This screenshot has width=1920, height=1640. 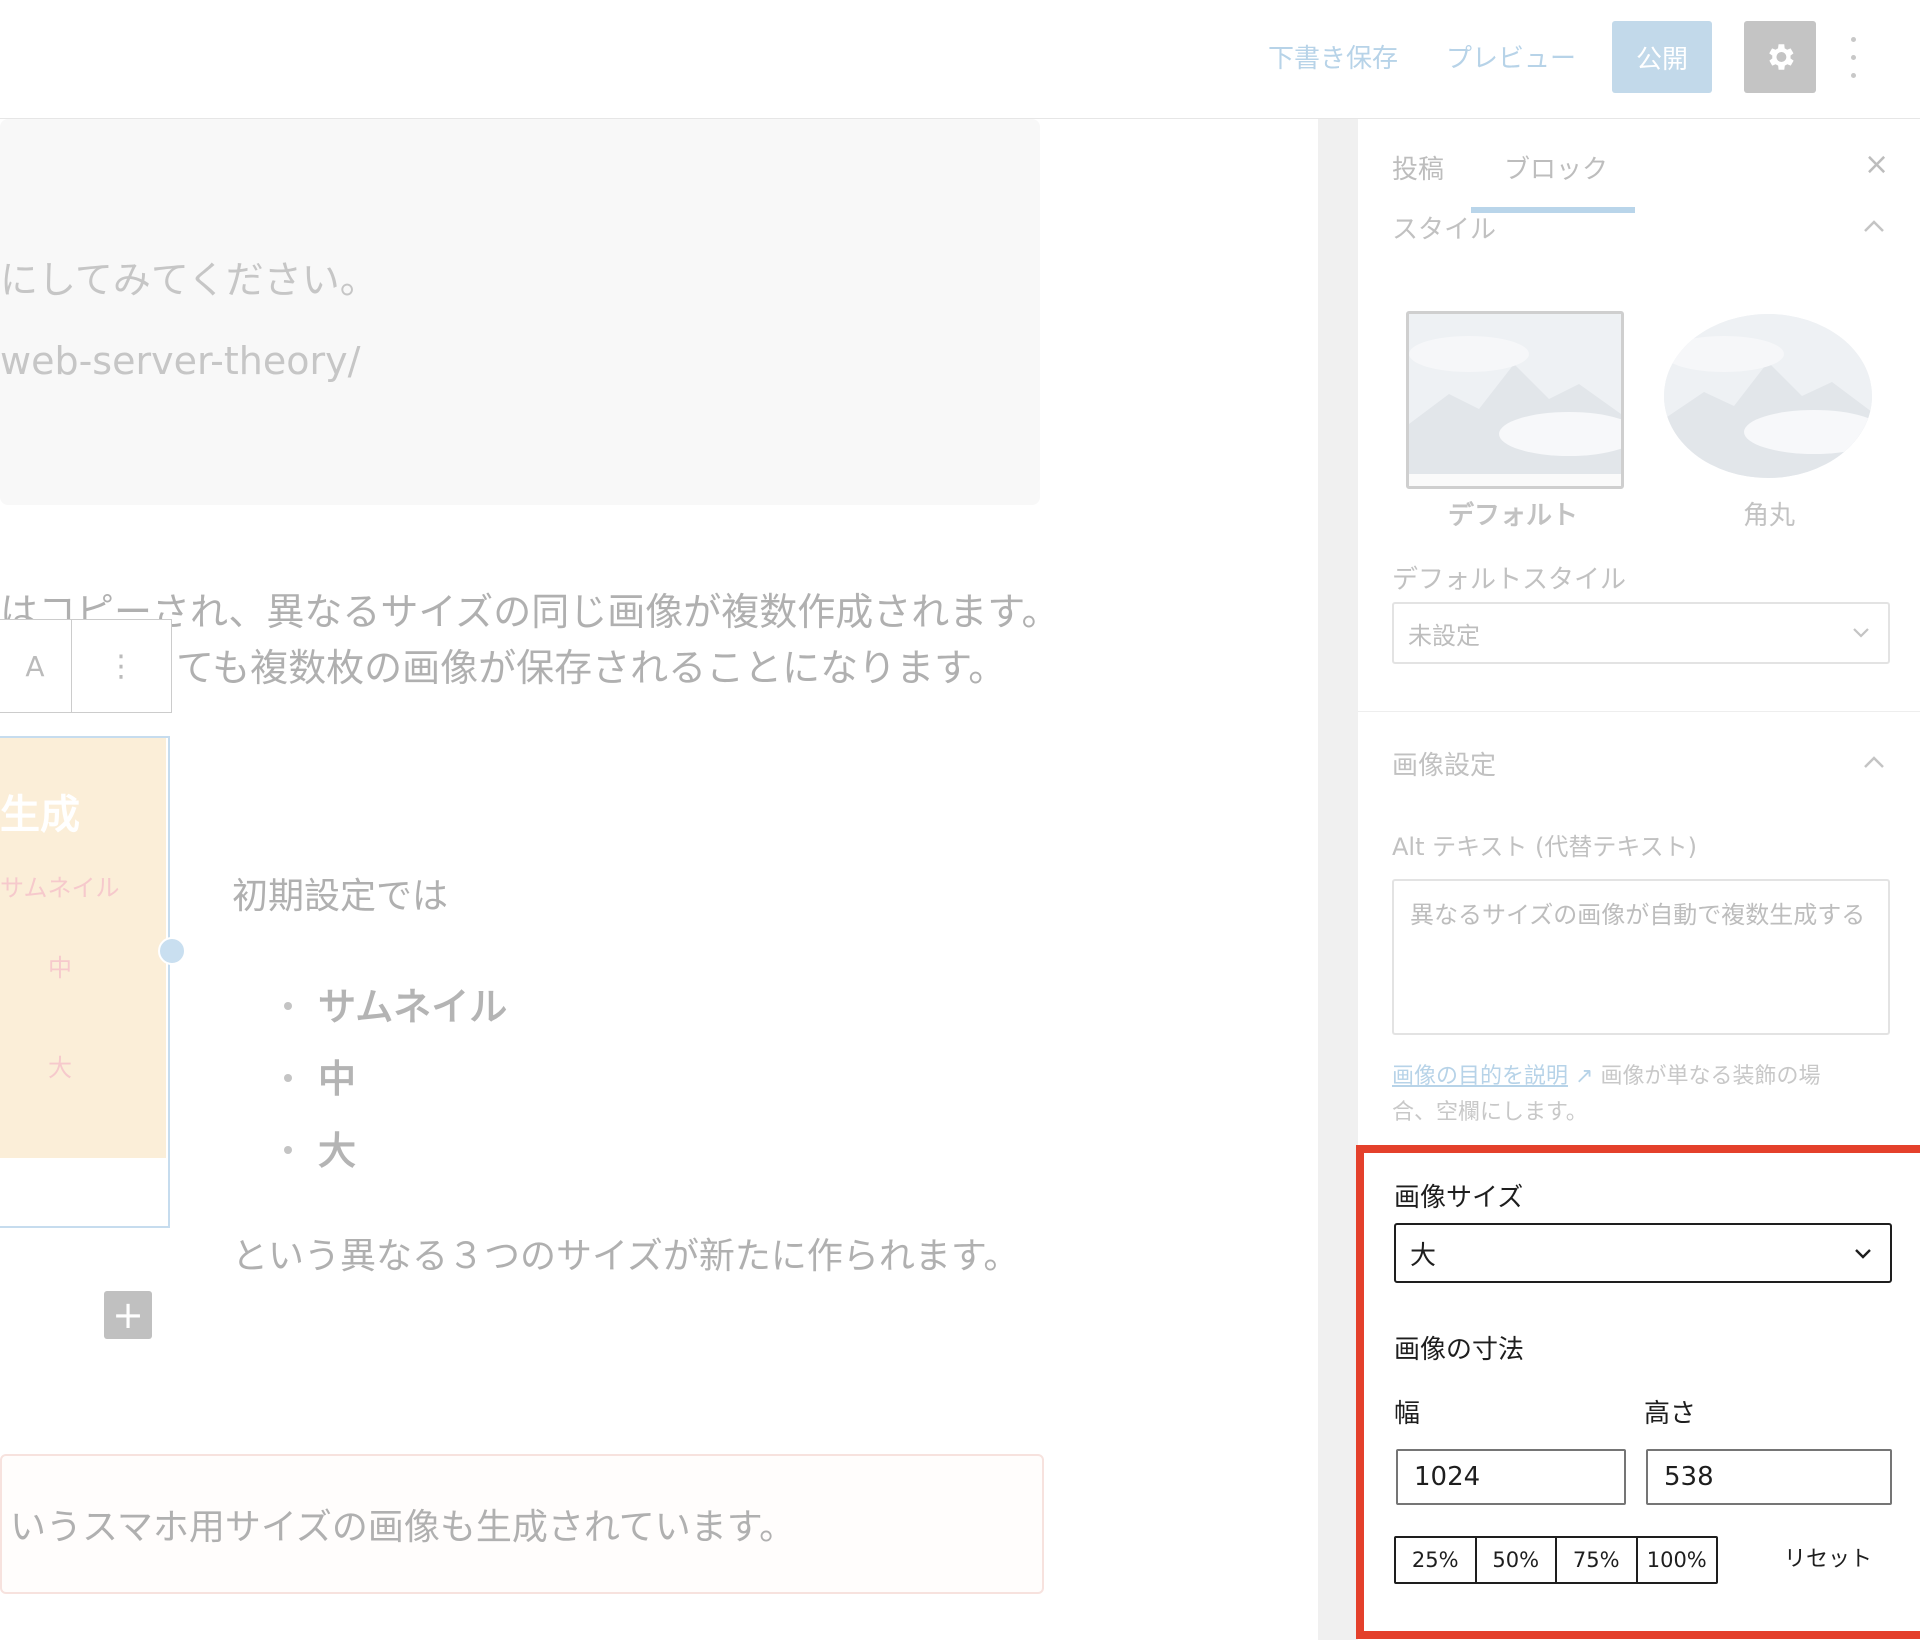 What do you see at coordinates (1333, 56) in the screenshot?
I see `save-draft-button: 下書き保存` at bounding box center [1333, 56].